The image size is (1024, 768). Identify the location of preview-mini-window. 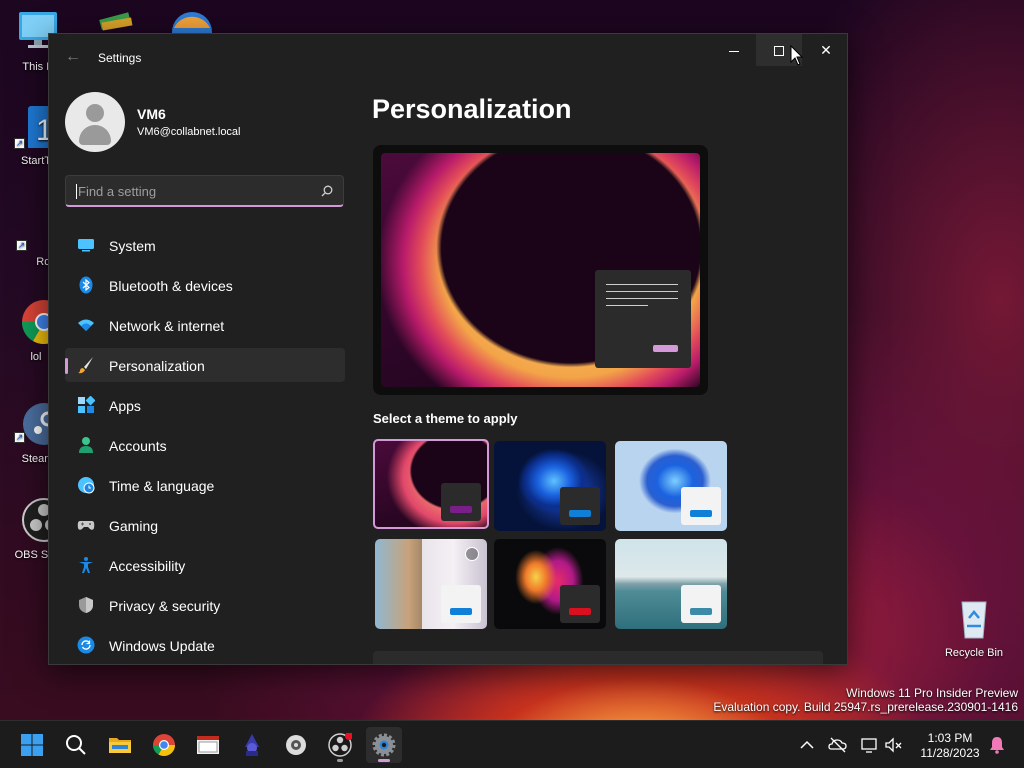
(643, 319).